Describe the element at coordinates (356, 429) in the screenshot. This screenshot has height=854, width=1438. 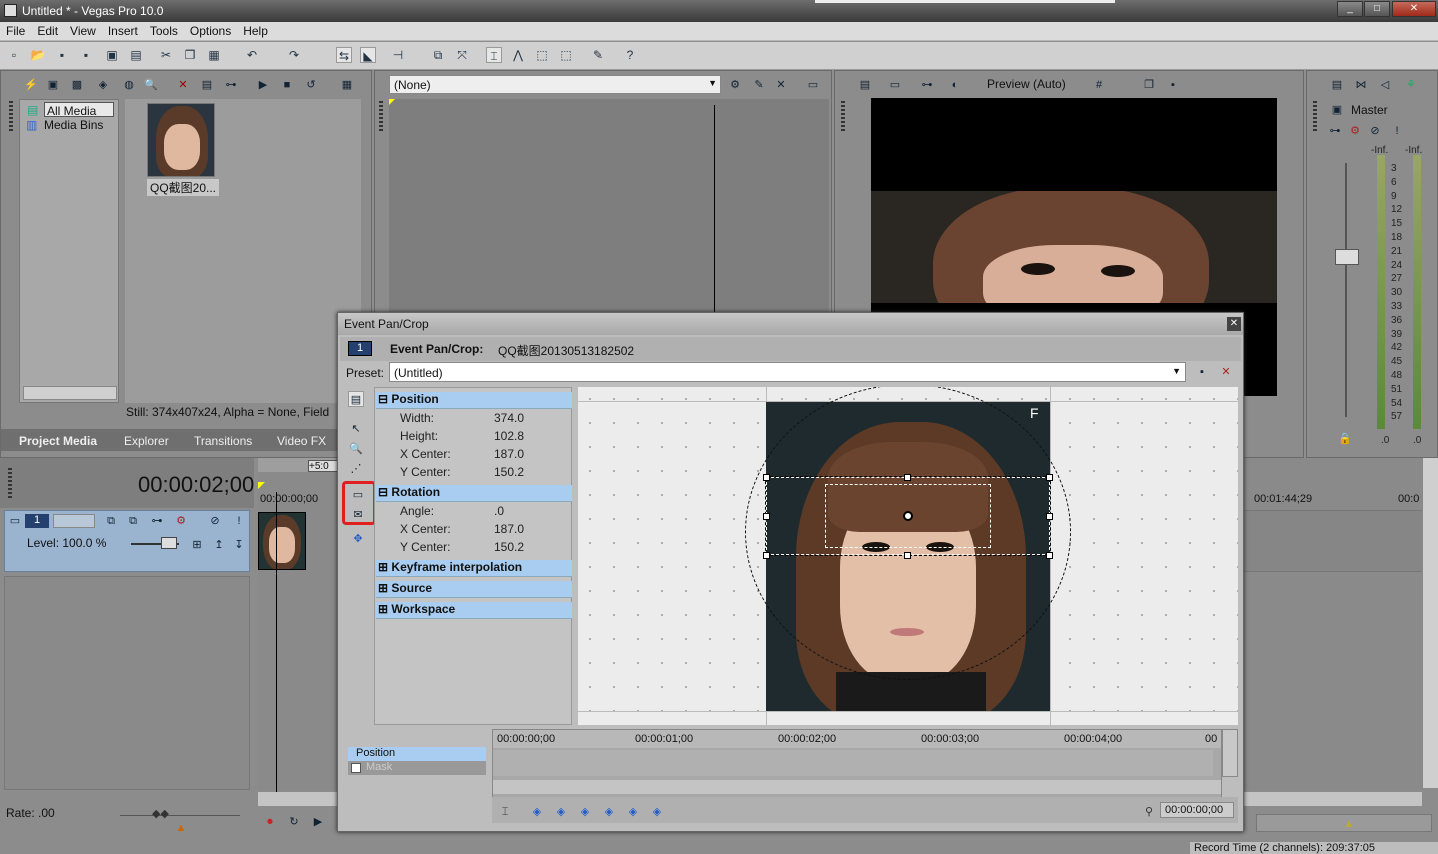
I see `normal-edit-icon: ↖` at that location.